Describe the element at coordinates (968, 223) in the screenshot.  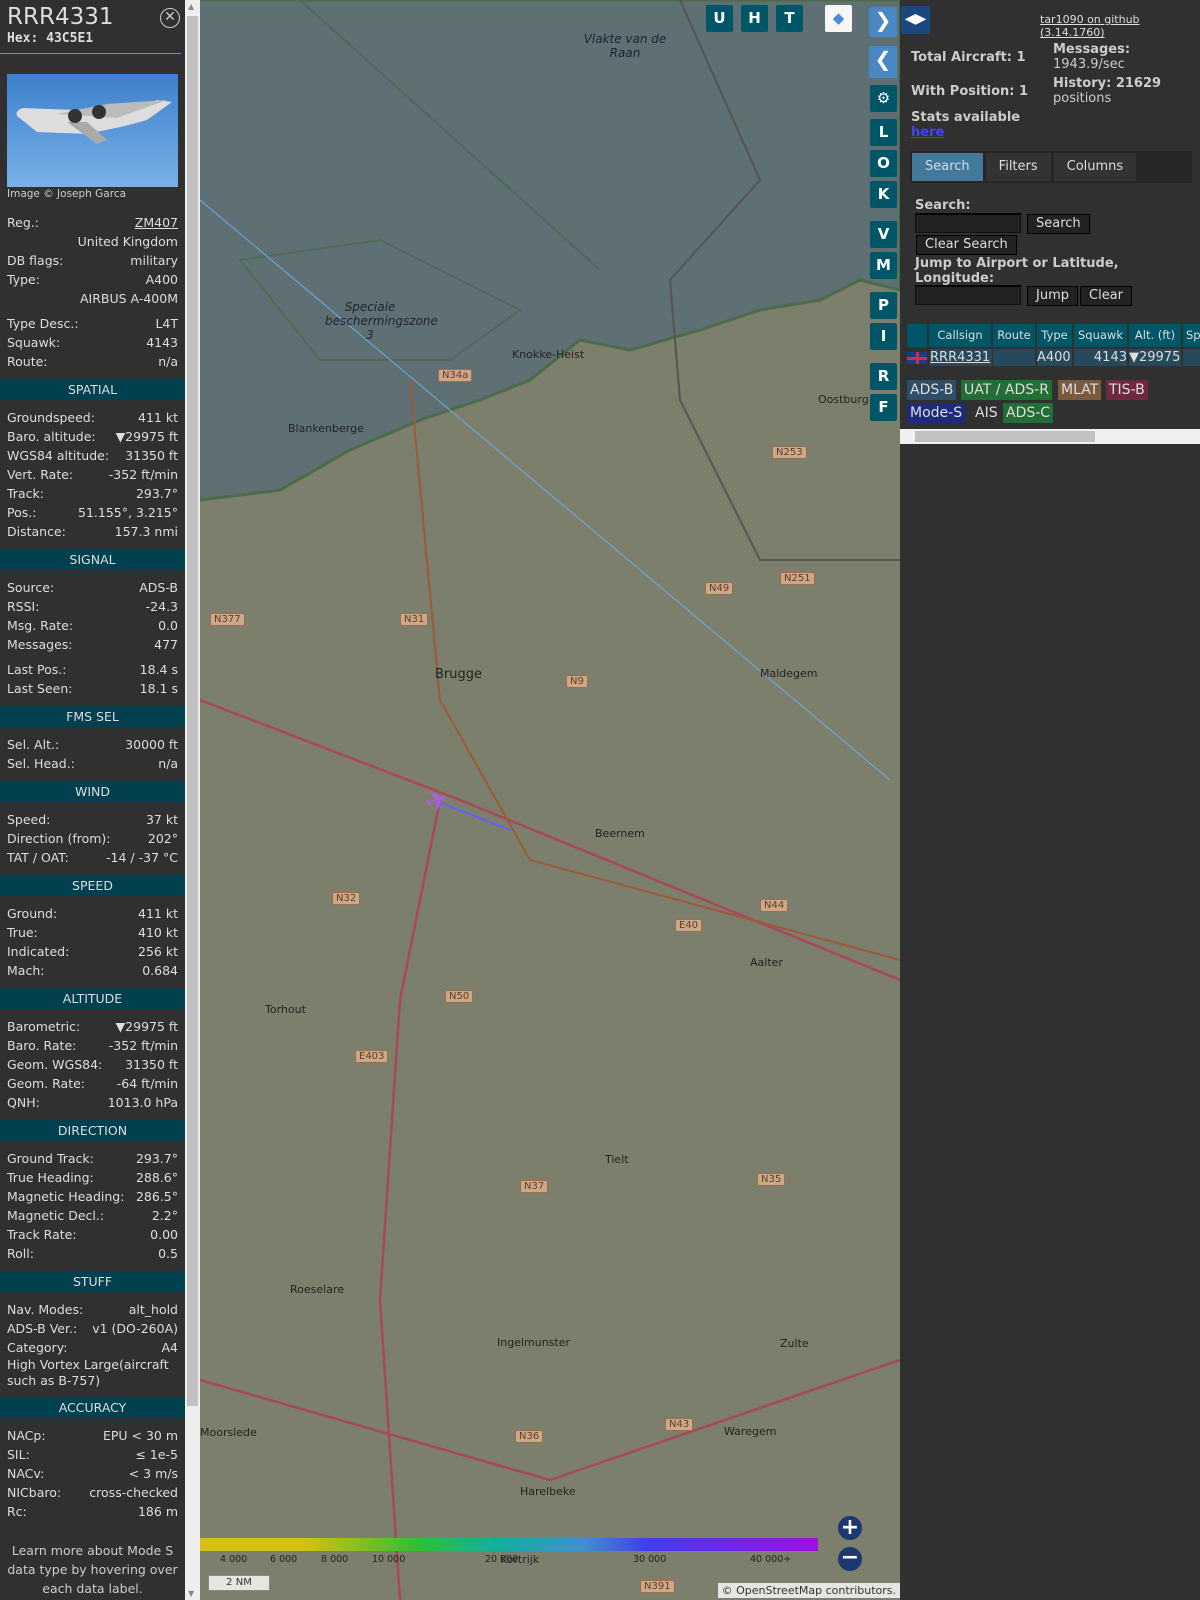
I see `search-input` at that location.